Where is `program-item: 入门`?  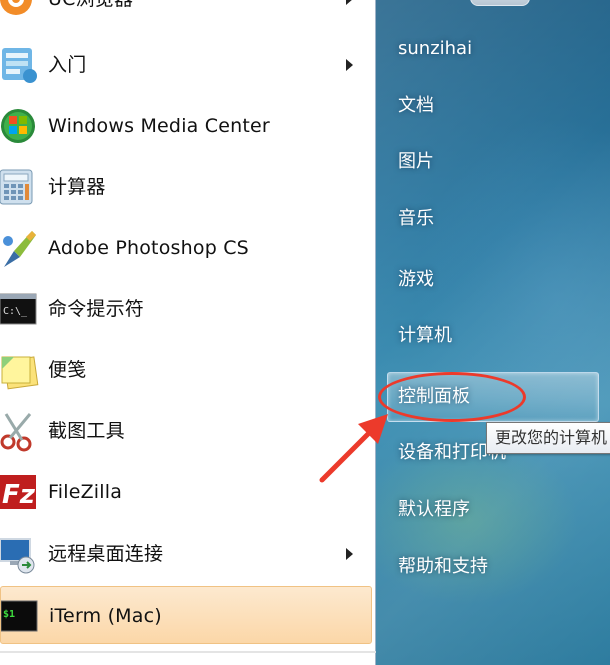 program-item: 入门 is located at coordinates (186, 65).